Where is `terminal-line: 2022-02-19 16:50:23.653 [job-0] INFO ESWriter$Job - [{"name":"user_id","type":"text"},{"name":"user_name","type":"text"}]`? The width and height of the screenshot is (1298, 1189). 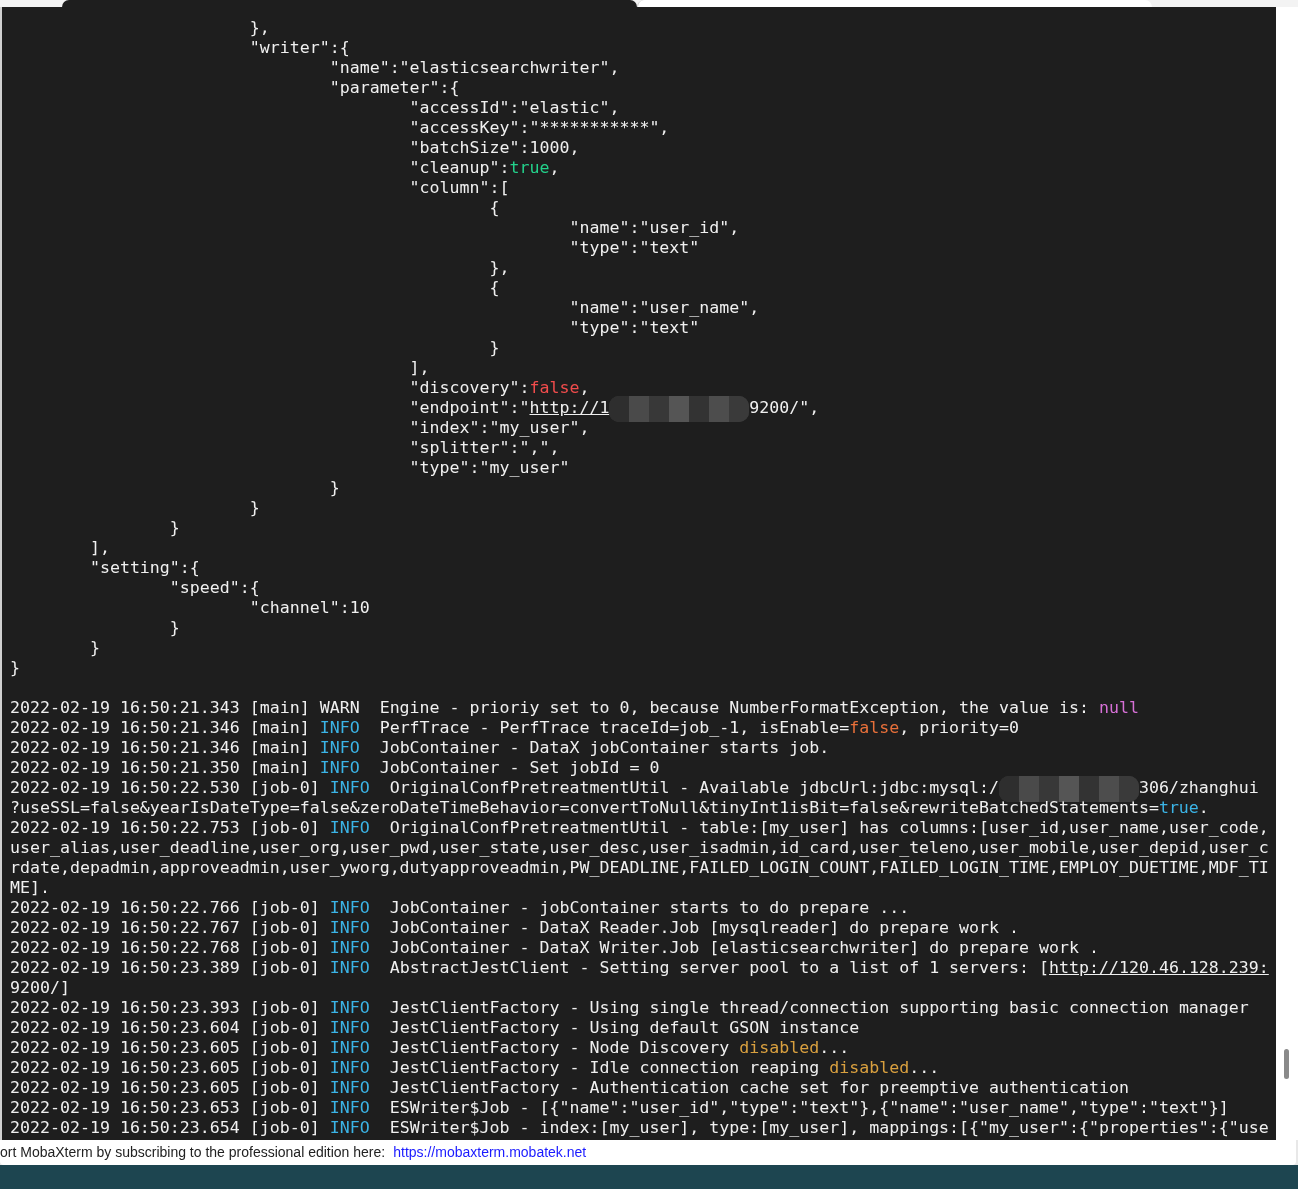
terminal-line: 2022-02-19 16:50:23.653 [job-0] INFO ESWriter$Job - [{"name":"user_id","type":"text"},{"name":"user_name","type":"text"}] is located at coordinates (619, 1108).